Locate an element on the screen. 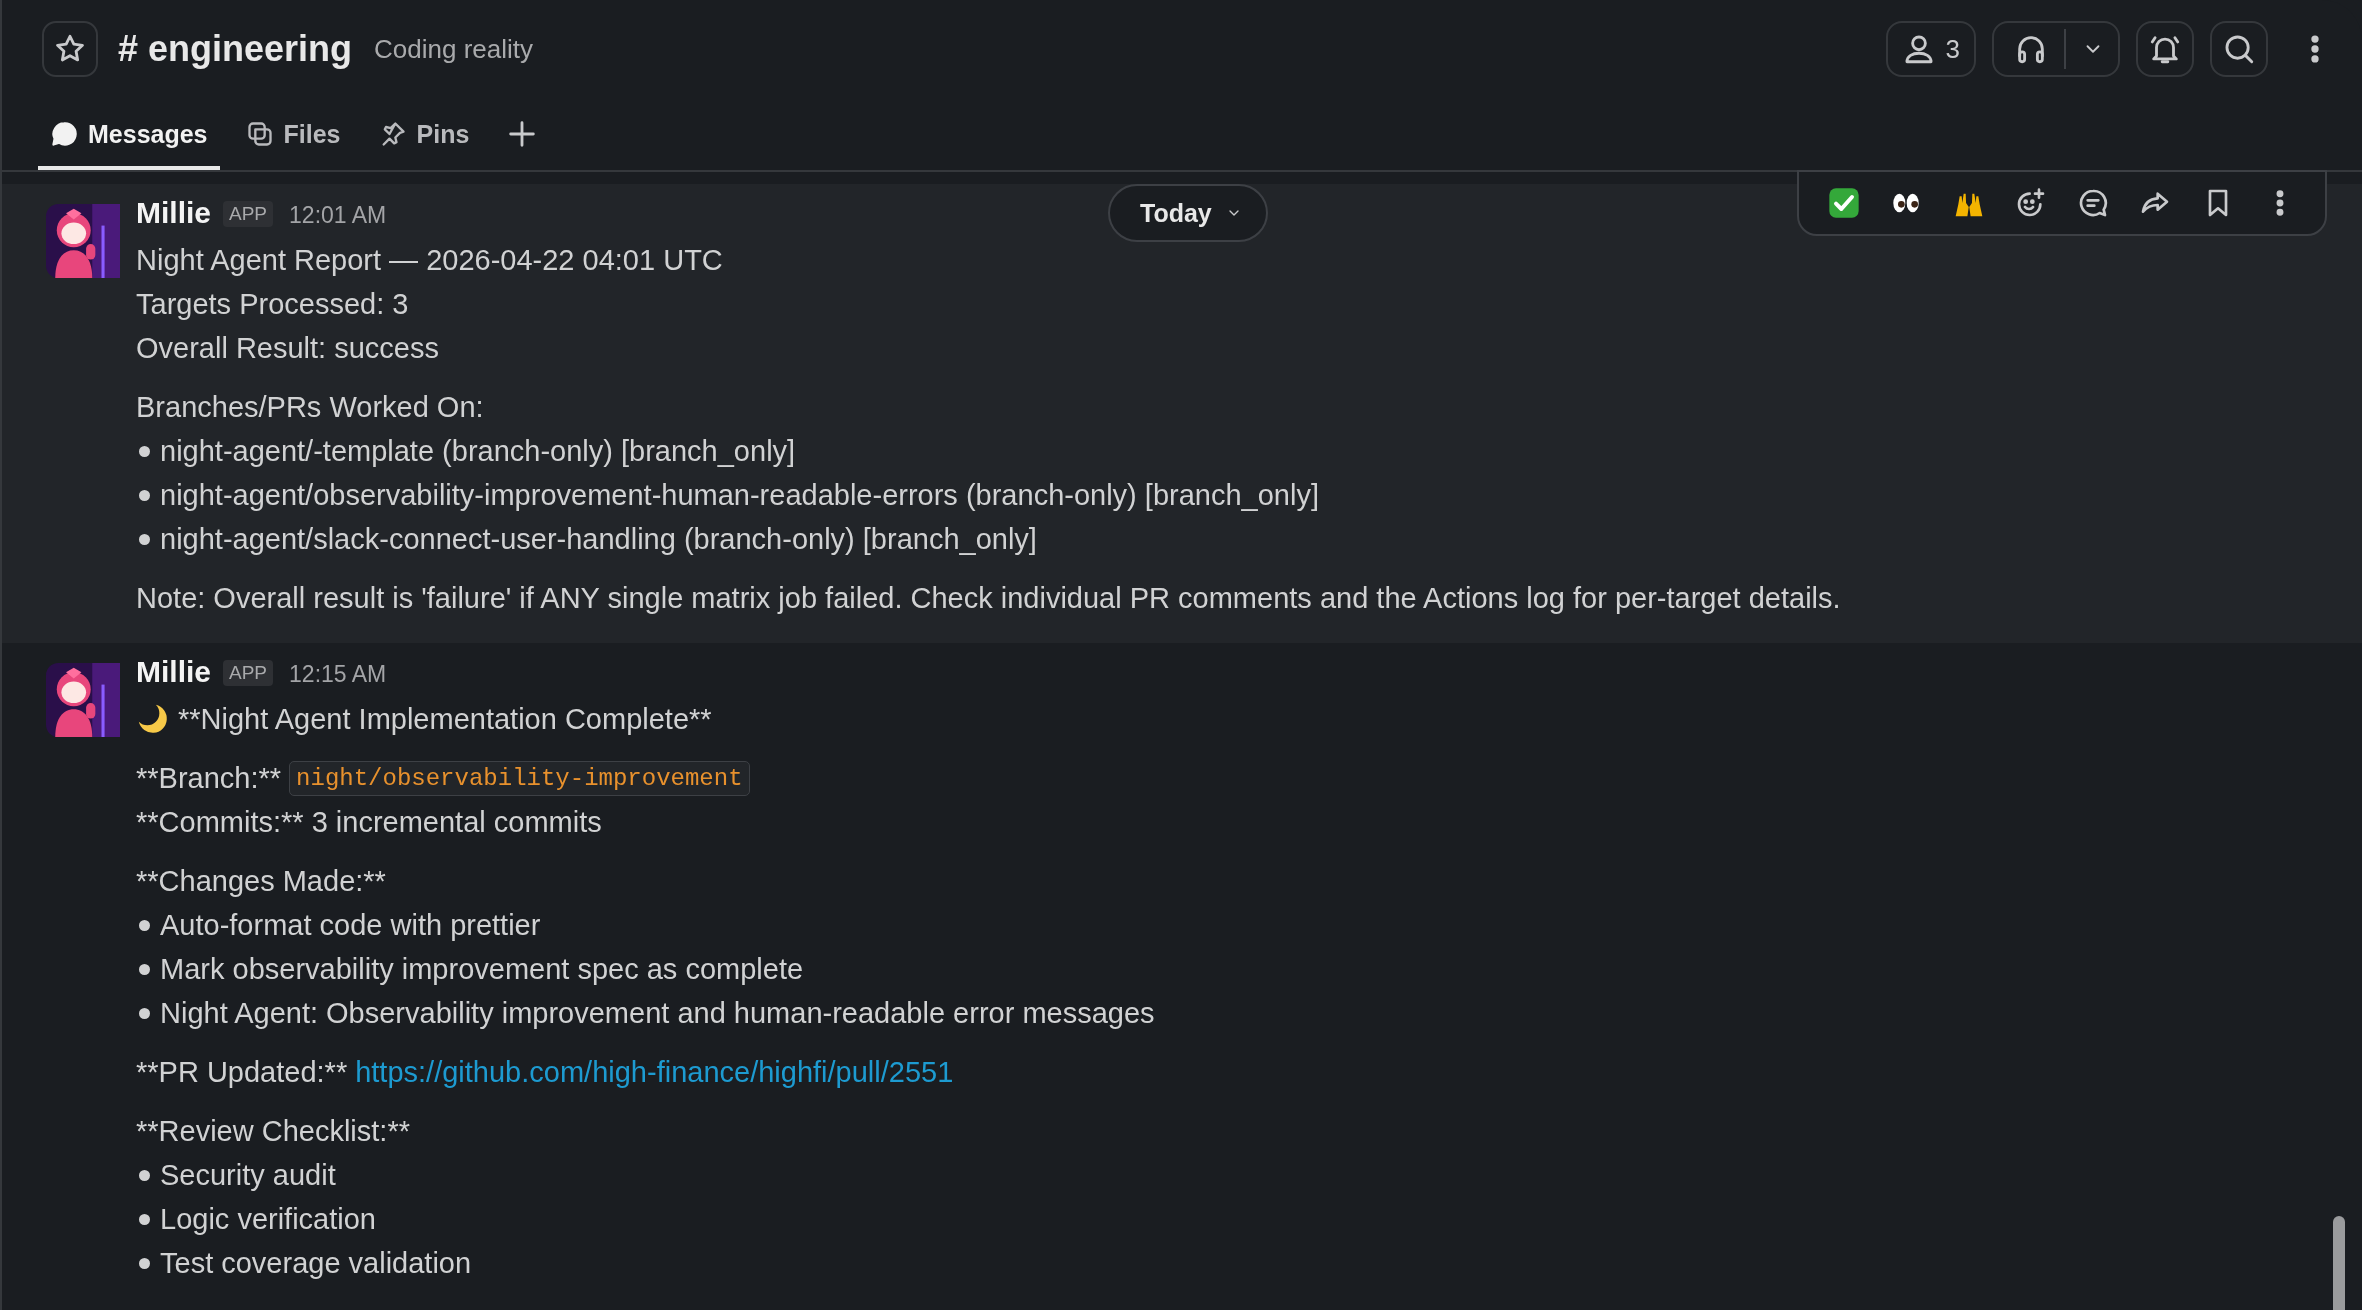 The width and height of the screenshot is (2362, 1310). list-item: Security audit is located at coordinates (248, 1175).